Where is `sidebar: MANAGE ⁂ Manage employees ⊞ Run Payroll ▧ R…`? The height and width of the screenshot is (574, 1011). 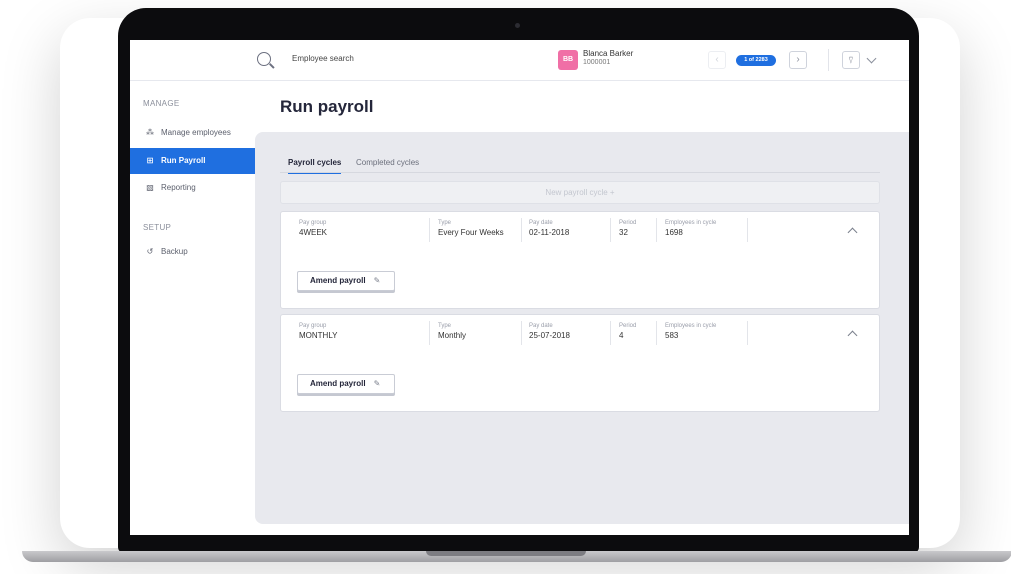 sidebar: MANAGE ⁂ Manage employees ⊞ Run Payroll ▧ R… is located at coordinates (192, 308).